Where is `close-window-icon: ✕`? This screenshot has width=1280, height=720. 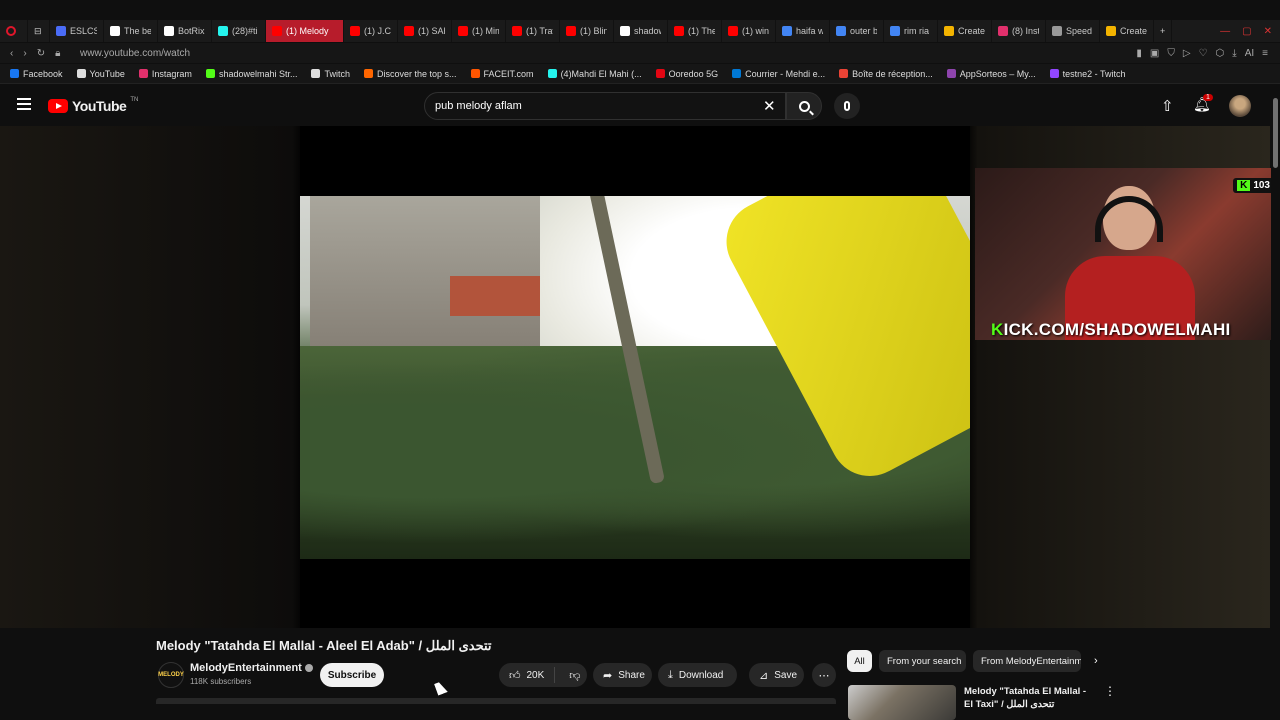
close-window-icon: ✕ is located at coordinates (1268, 31).